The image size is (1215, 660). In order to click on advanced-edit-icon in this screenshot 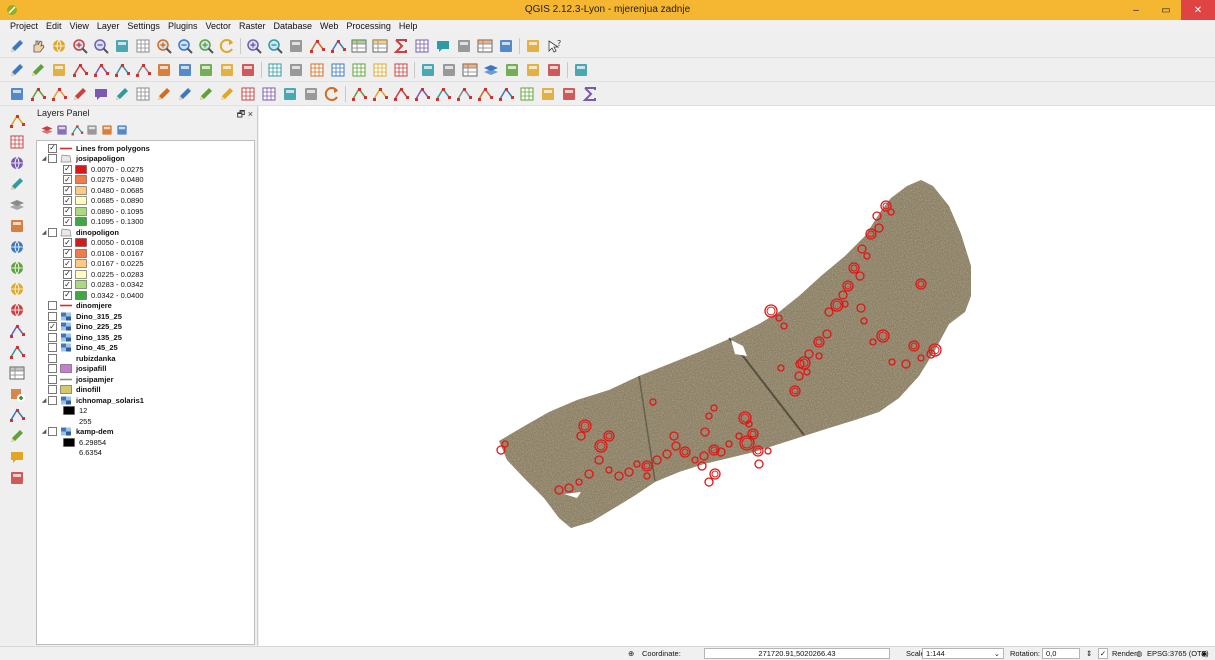, I will do `click(122, 94)`.